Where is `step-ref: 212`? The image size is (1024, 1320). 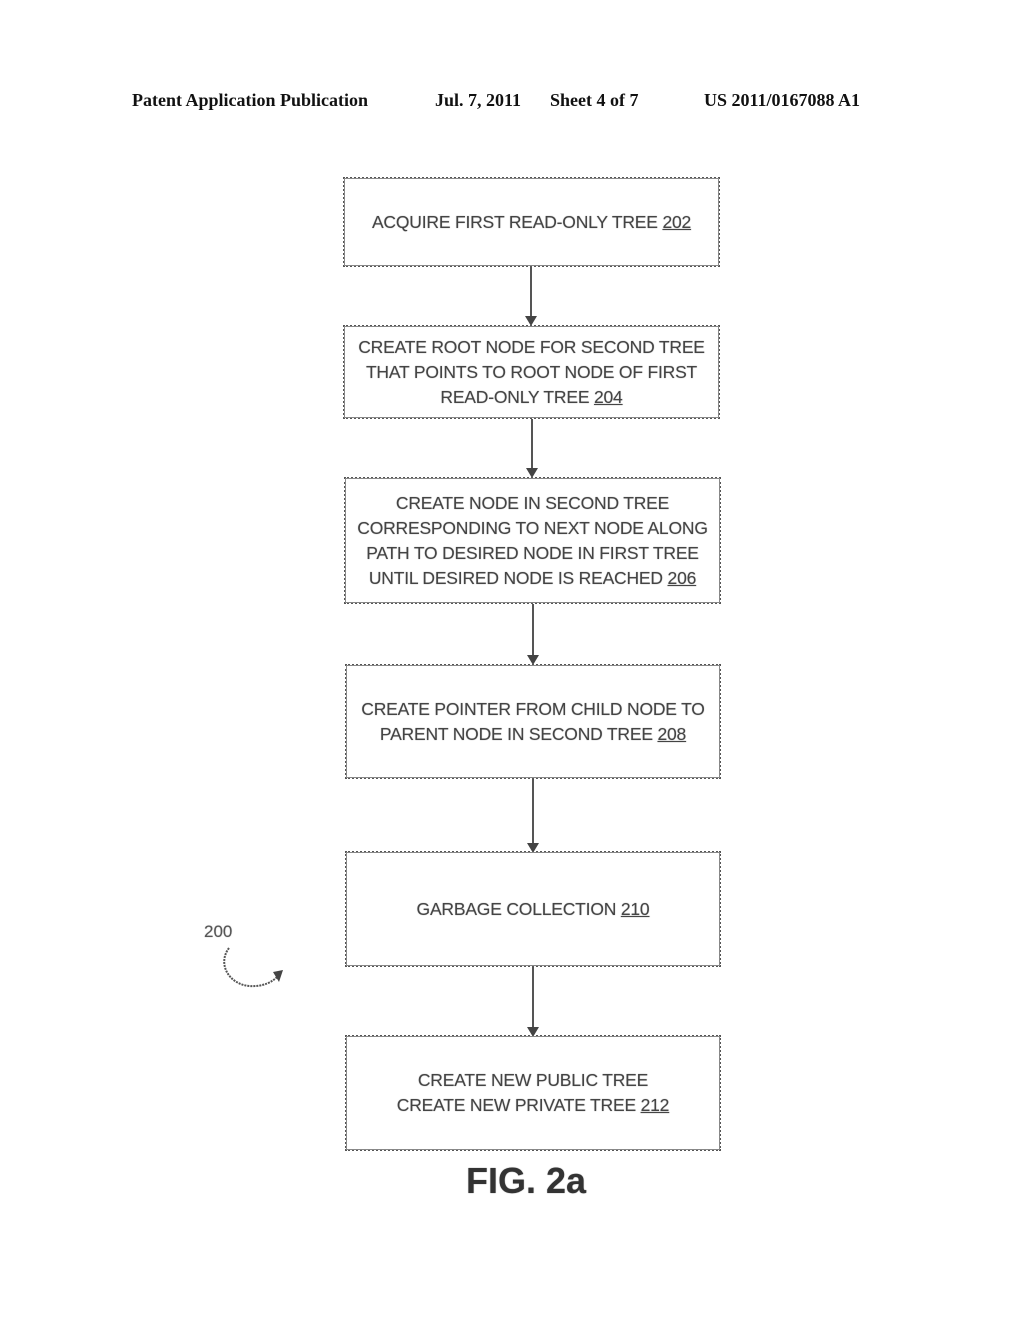
step-ref: 212 is located at coordinates (655, 1105).